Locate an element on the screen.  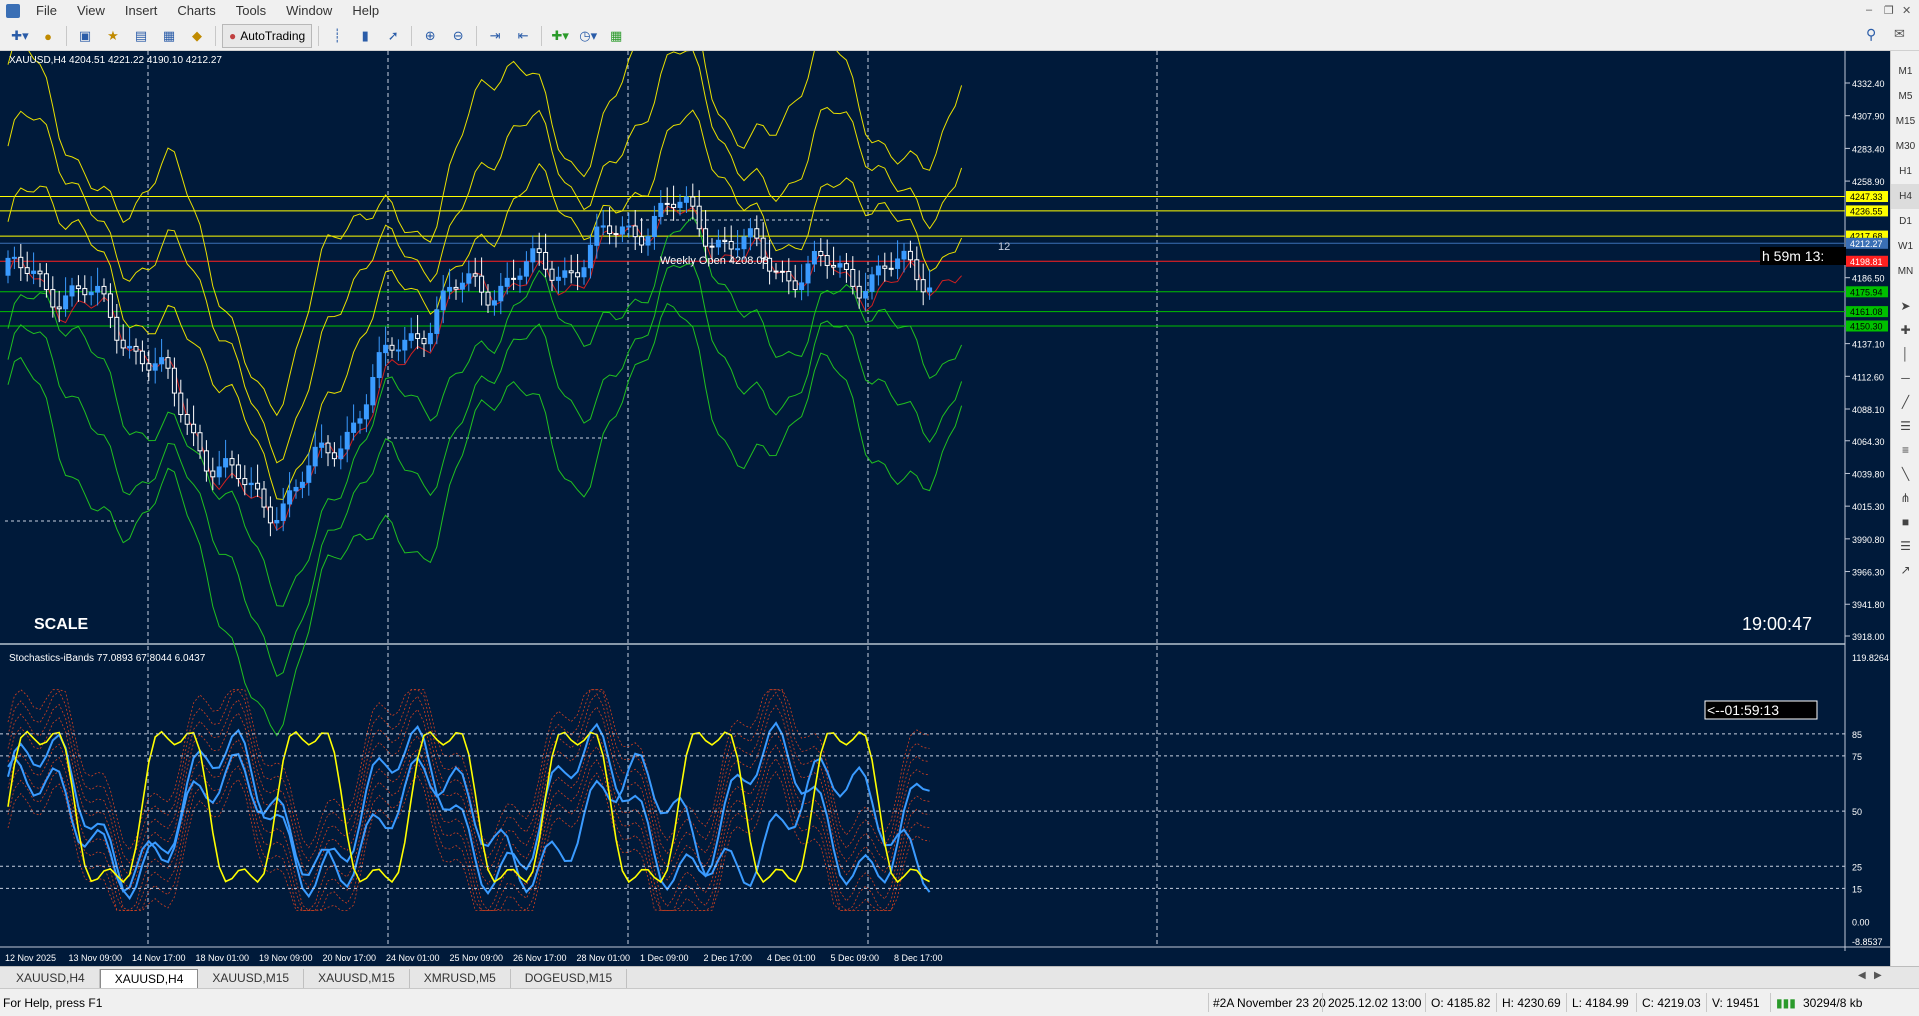
arrow-icon: ↗ is located at coordinates (1905, 570).